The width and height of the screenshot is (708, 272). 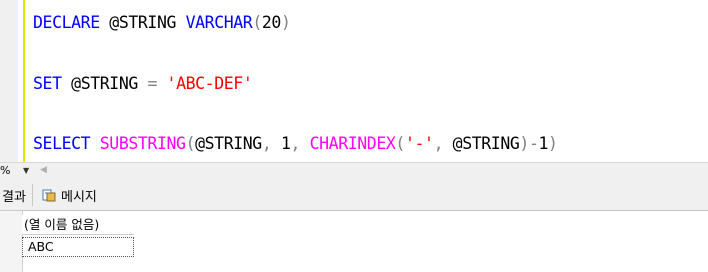 I want to click on zoom-level: %, so click(x=5, y=170).